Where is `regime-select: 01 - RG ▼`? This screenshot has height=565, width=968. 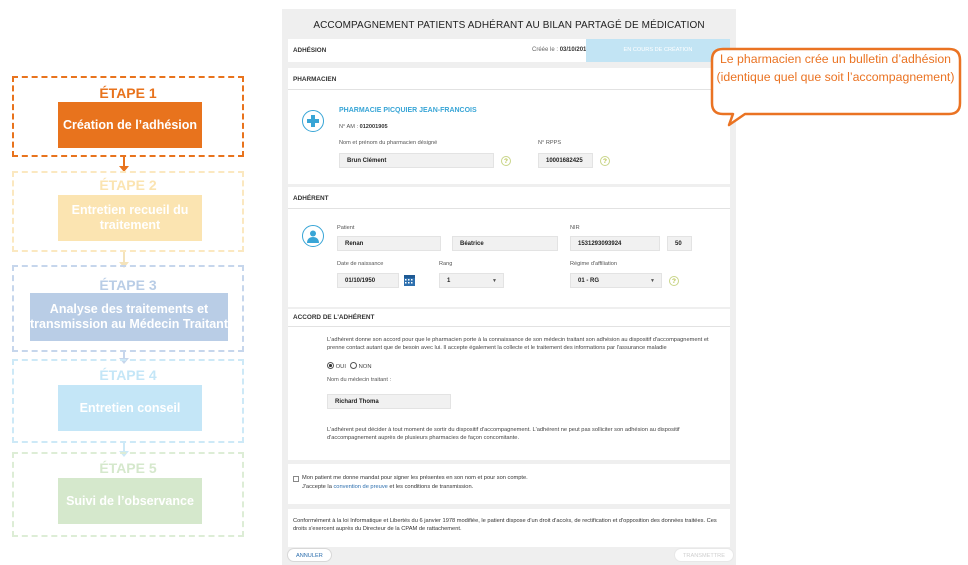
regime-select: 01 - RG ▼ is located at coordinates (616, 280).